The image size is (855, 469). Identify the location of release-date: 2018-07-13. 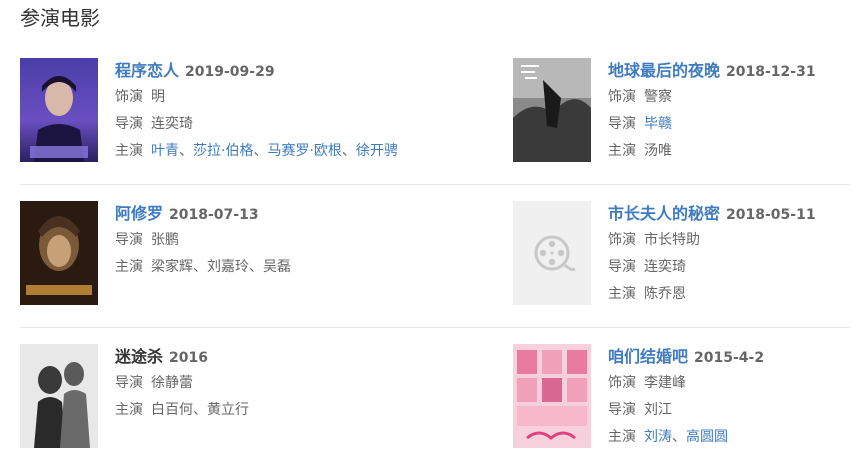
(214, 215).